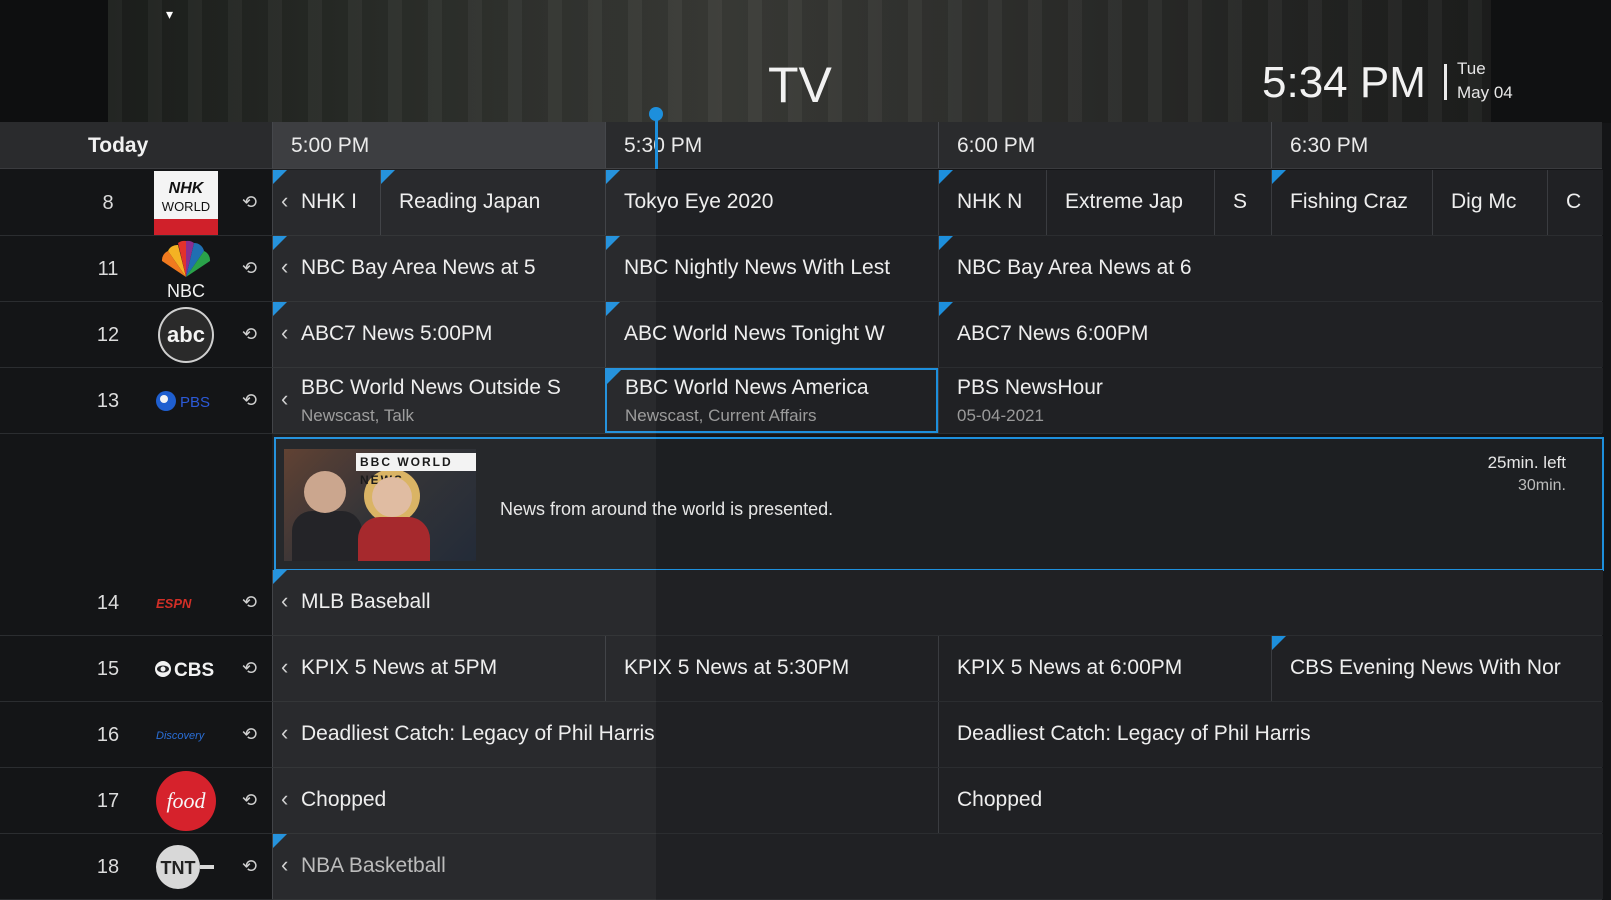  Describe the element at coordinates (108, 335) in the screenshot. I see `channel-number: 12` at that location.